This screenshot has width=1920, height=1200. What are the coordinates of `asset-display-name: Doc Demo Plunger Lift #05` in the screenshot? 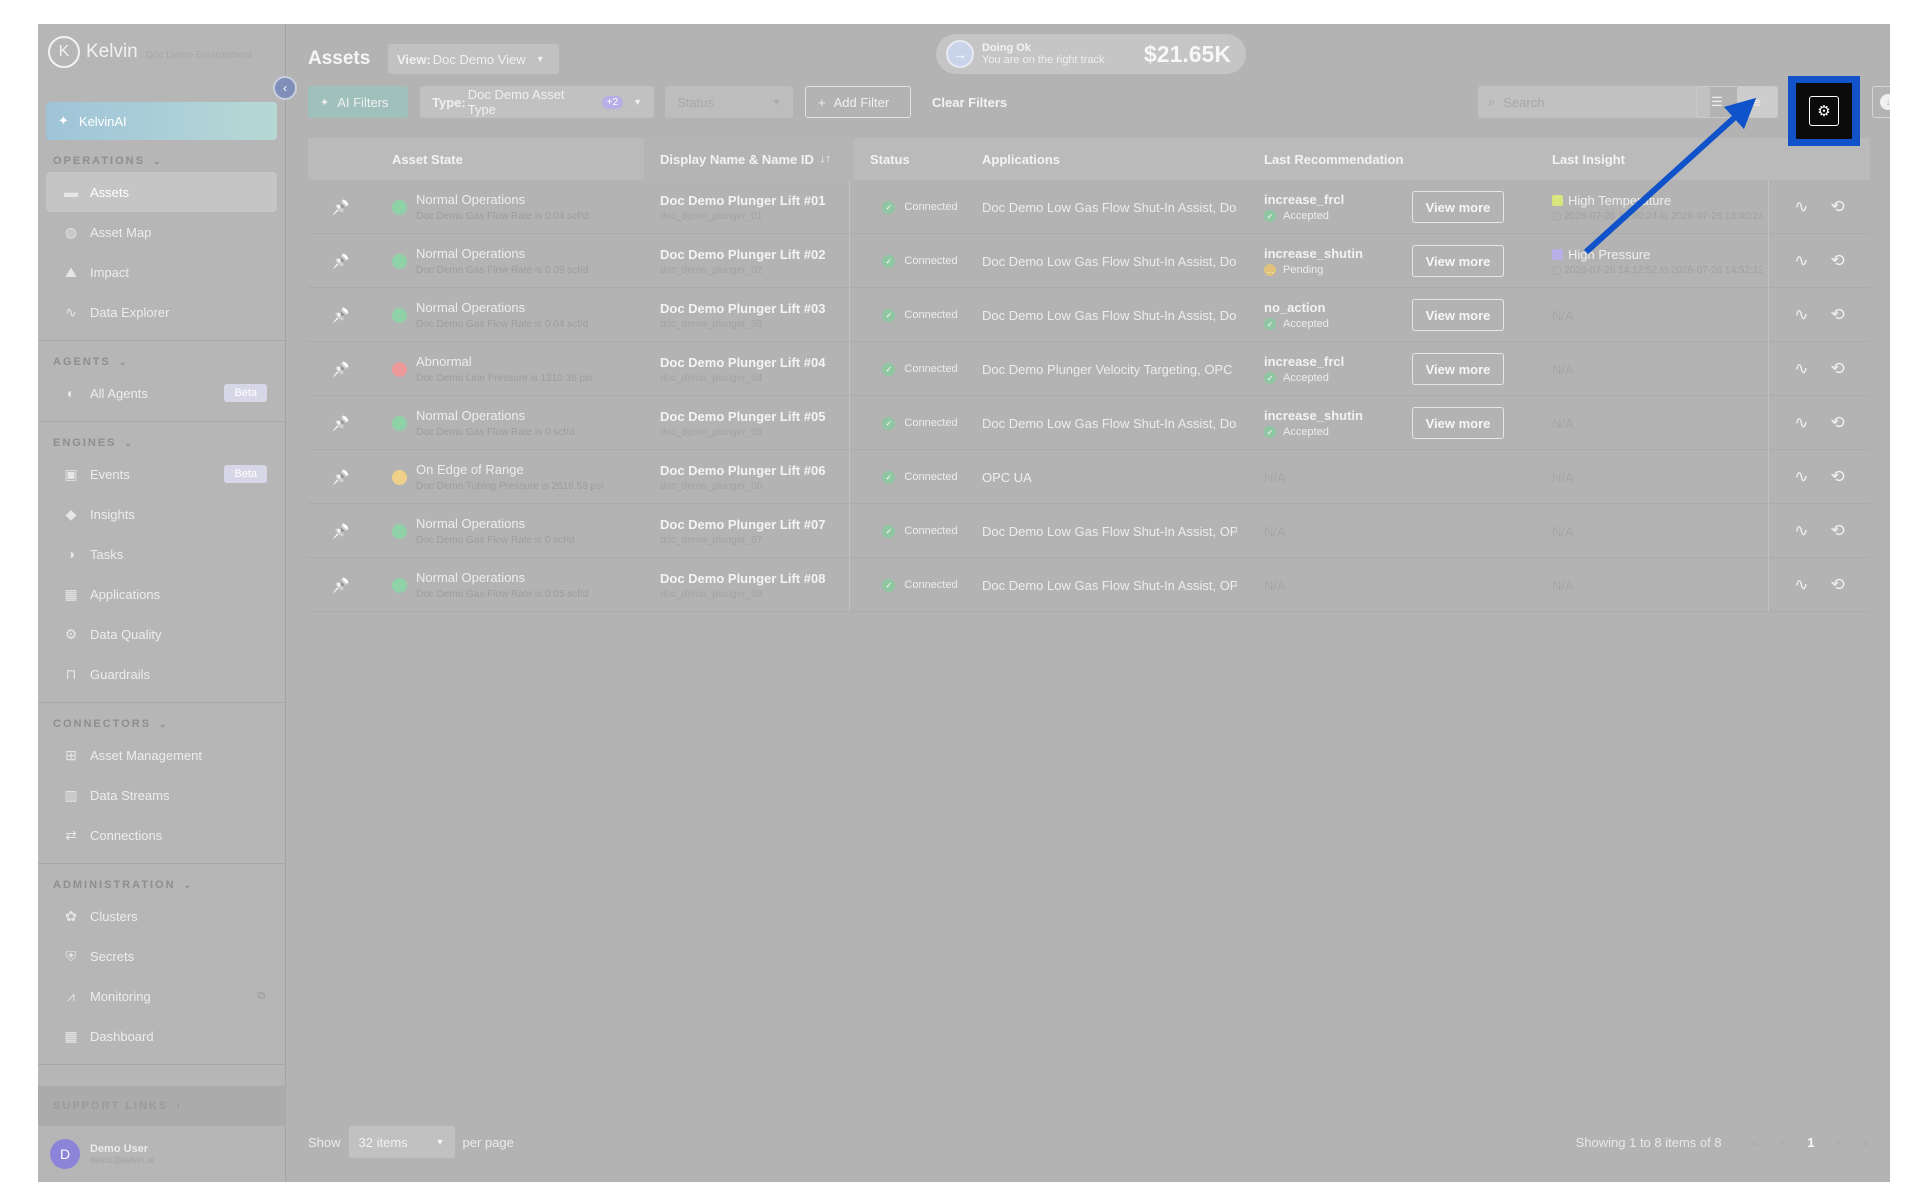 It's located at (754, 416).